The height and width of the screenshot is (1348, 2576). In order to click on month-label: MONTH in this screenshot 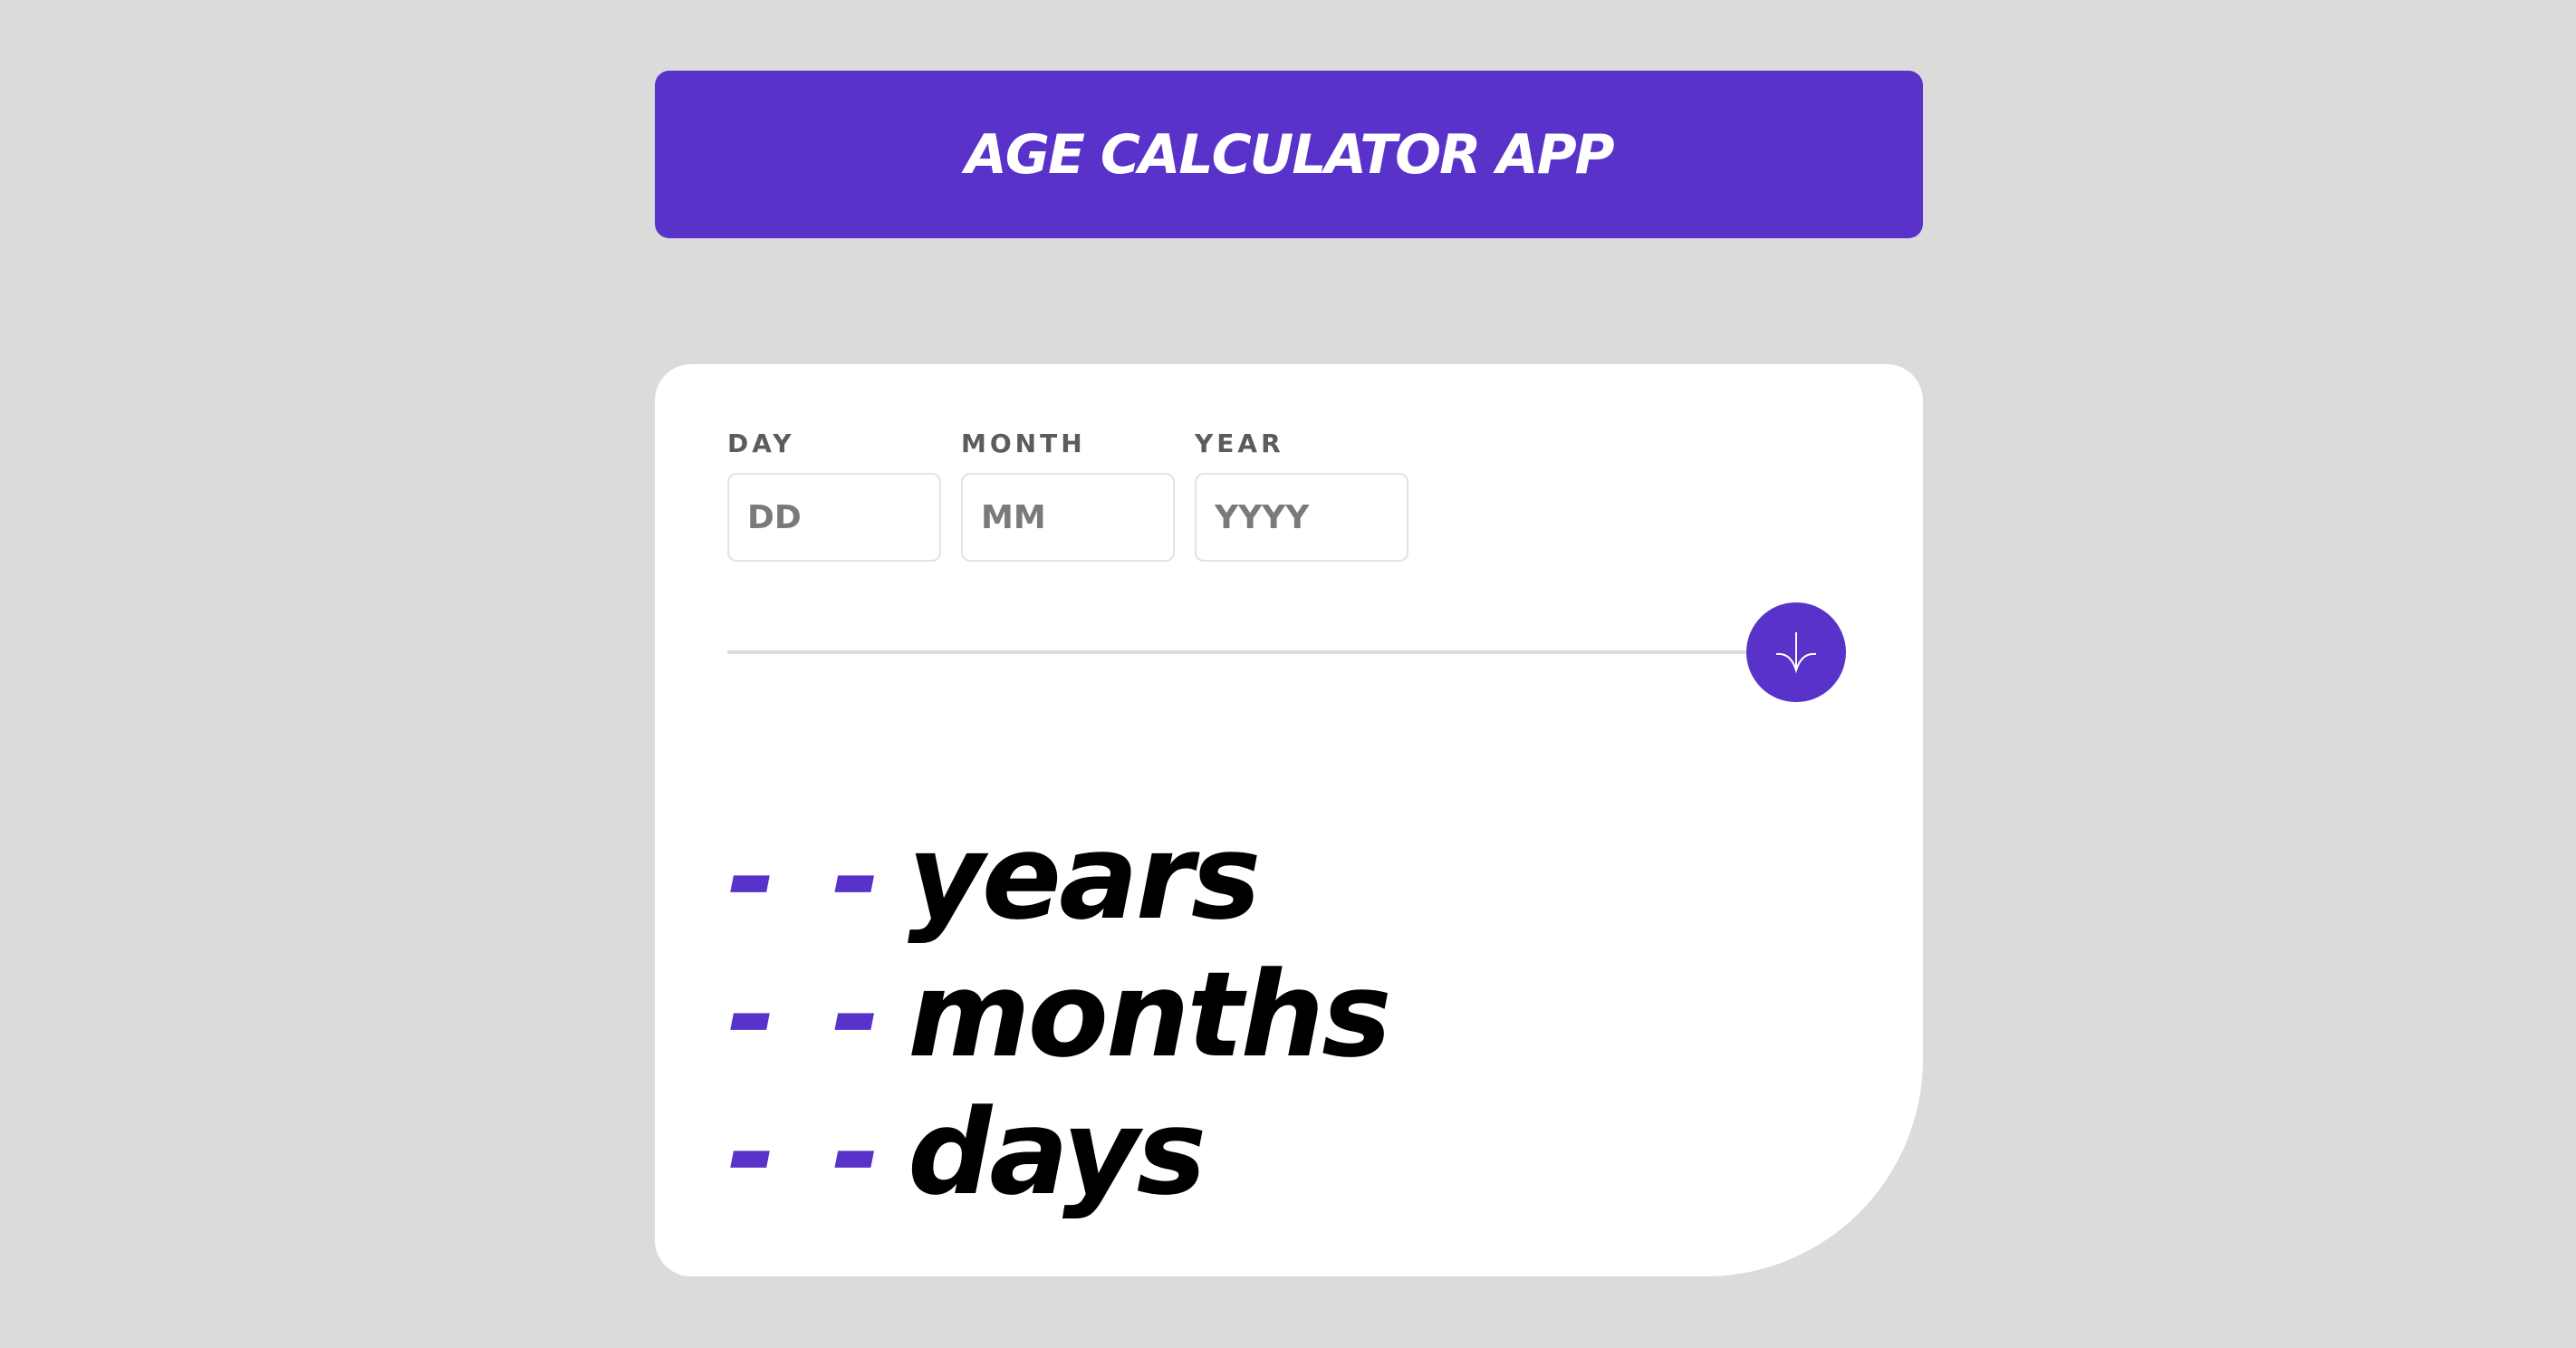, I will do `click(1023, 443)`.